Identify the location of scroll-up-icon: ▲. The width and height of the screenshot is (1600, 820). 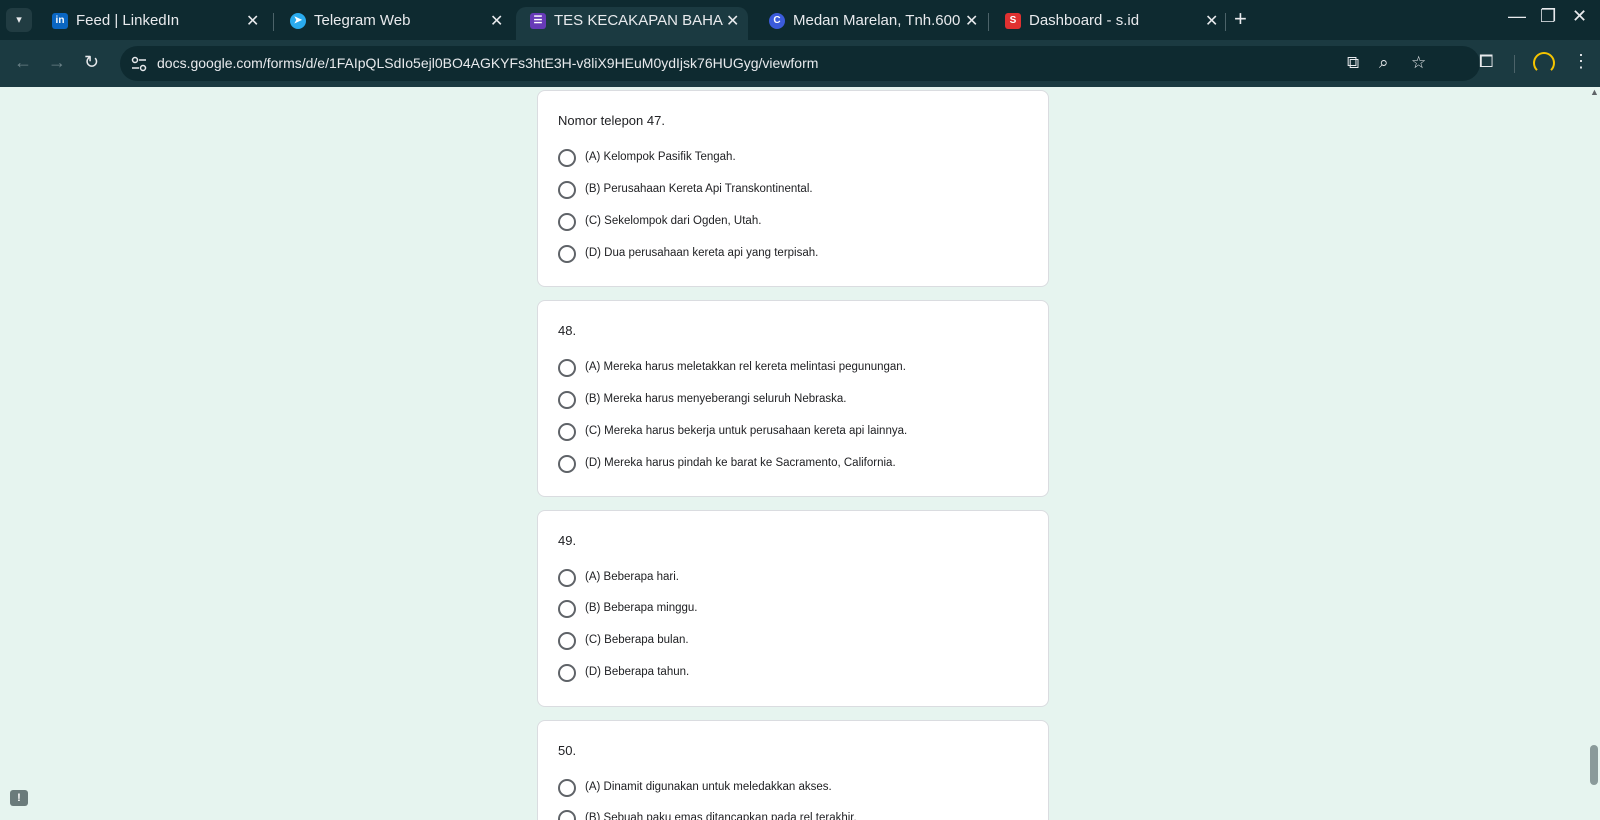
(1594, 92).